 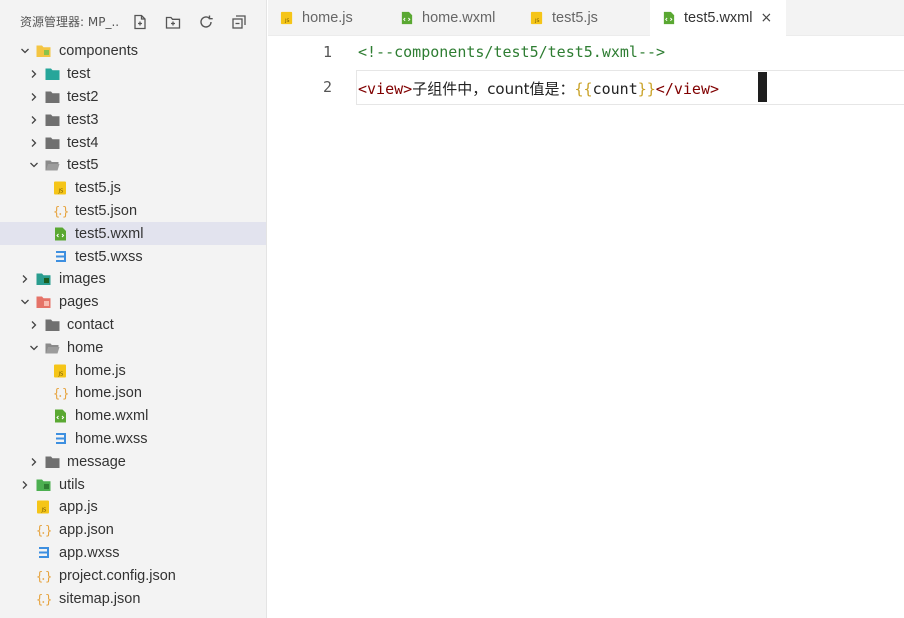 I want to click on binding-variable: count, so click(x=615, y=89).